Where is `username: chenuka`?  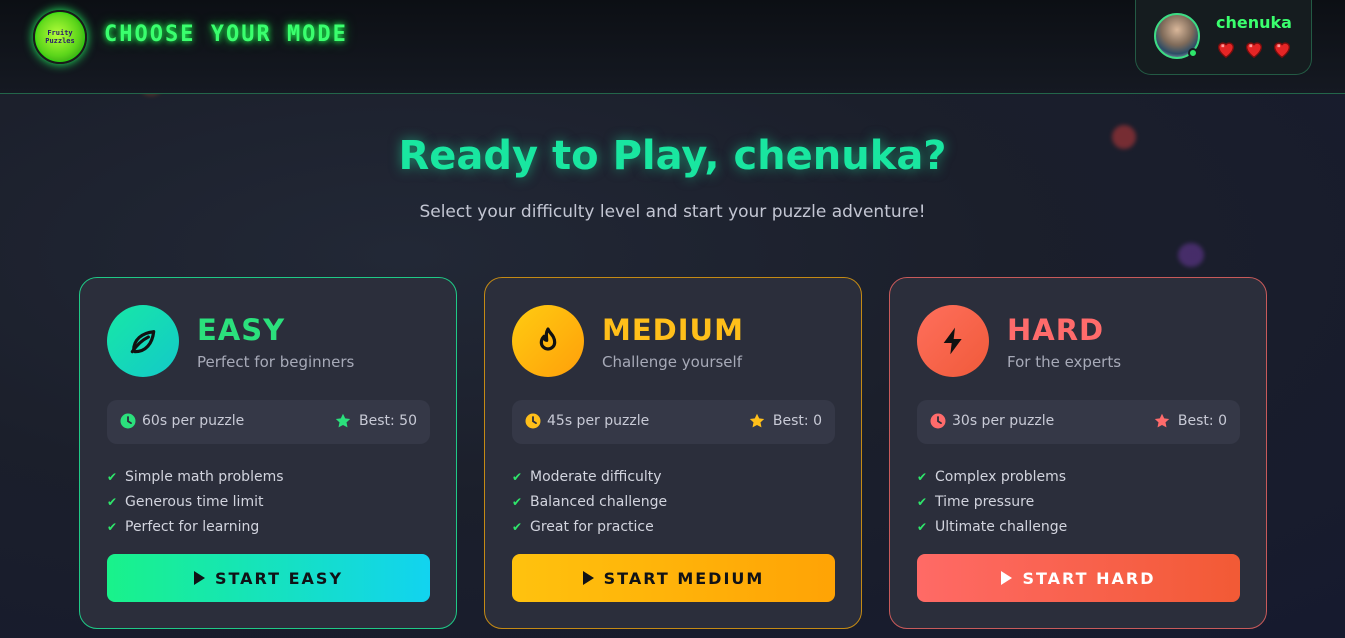
username: chenuka is located at coordinates (1254, 22).